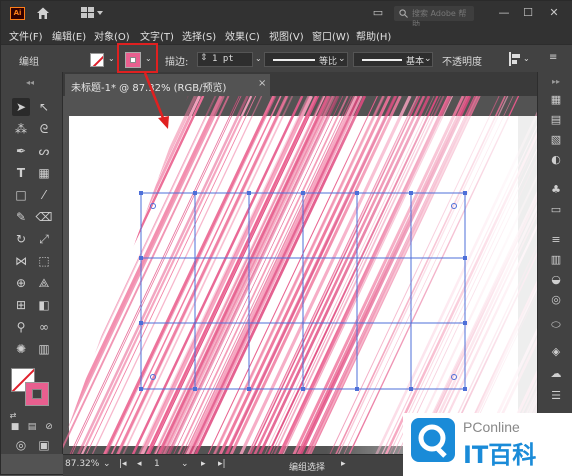 This screenshot has height=476, width=572. What do you see at coordinates (92, 13) in the screenshot?
I see `workspace-layout-icon` at bounding box center [92, 13].